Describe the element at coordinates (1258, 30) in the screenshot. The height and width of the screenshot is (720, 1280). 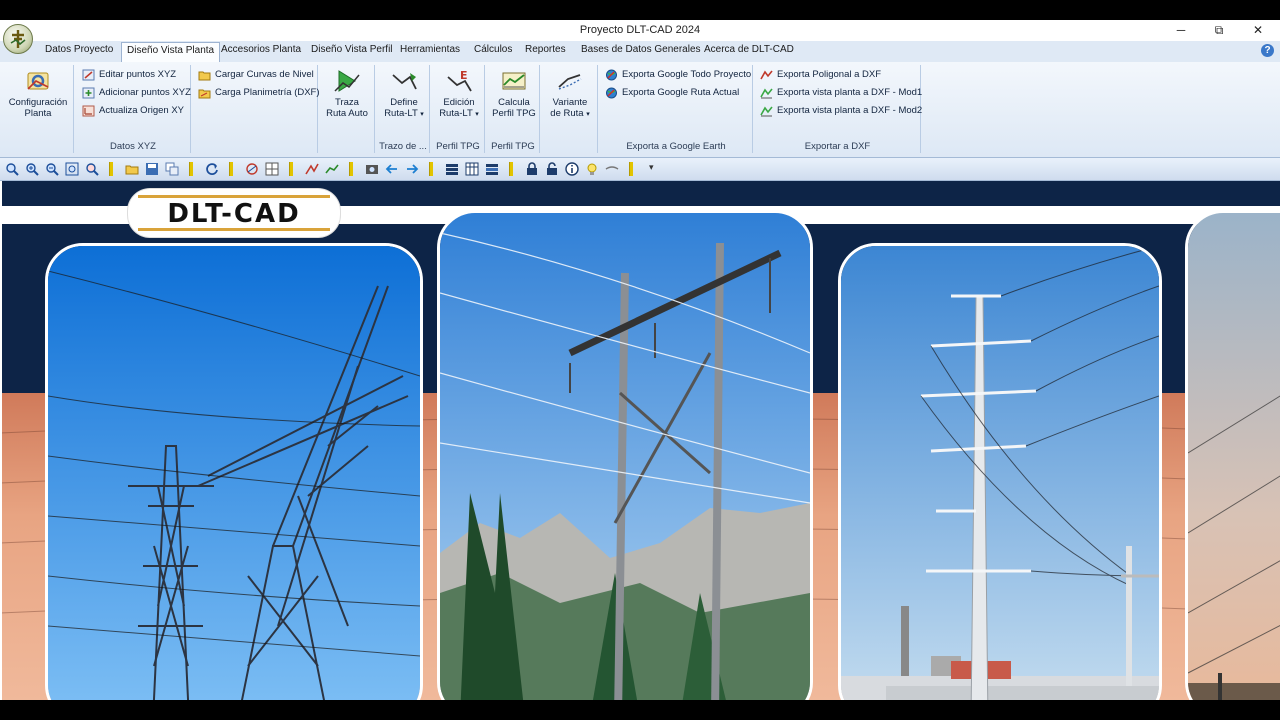
I see `close-button: ✕` at that location.